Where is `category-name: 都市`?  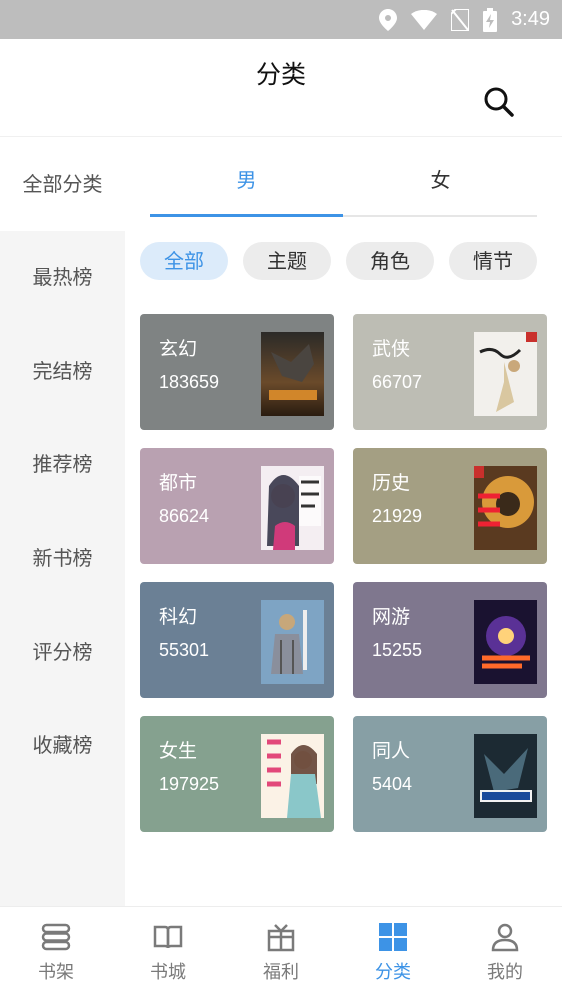
category-name: 都市 is located at coordinates (178, 483).